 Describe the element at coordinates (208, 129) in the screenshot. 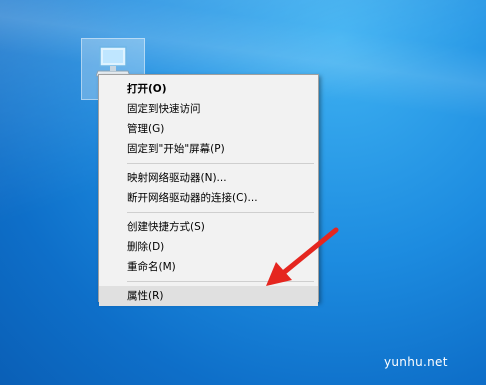

I see `menu-item-manage: 管理(G)` at that location.